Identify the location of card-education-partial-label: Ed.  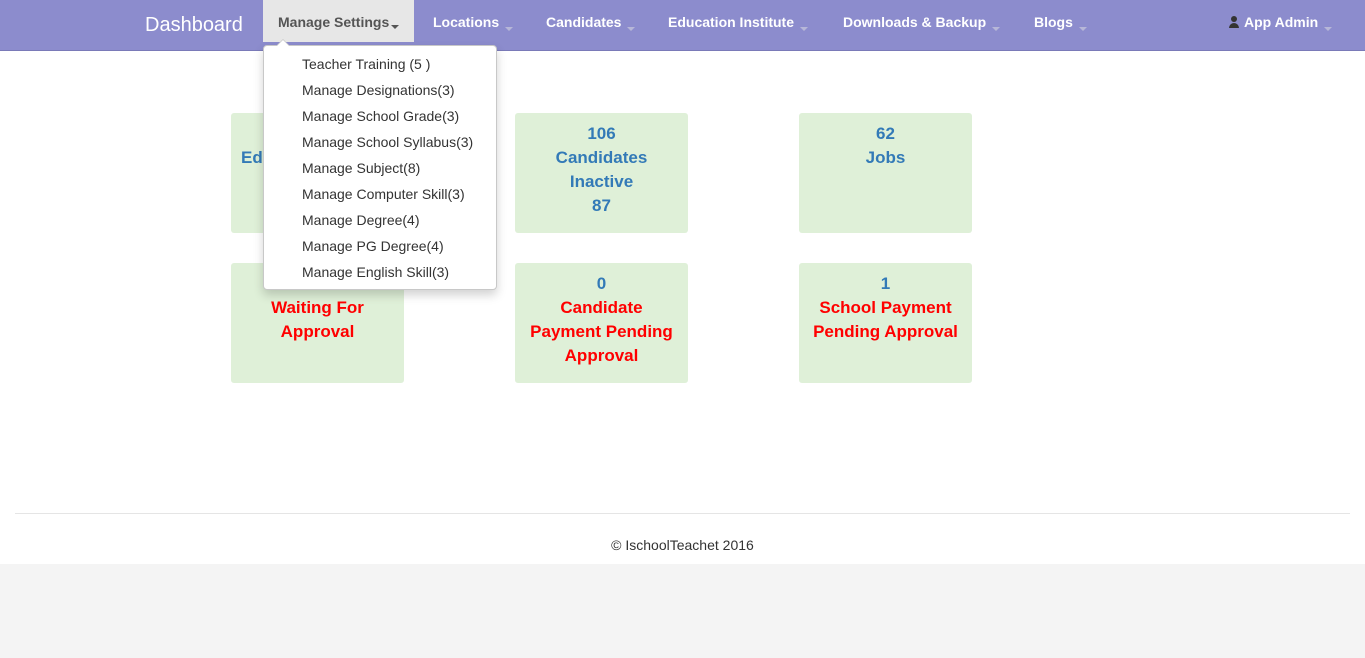
(252, 157).